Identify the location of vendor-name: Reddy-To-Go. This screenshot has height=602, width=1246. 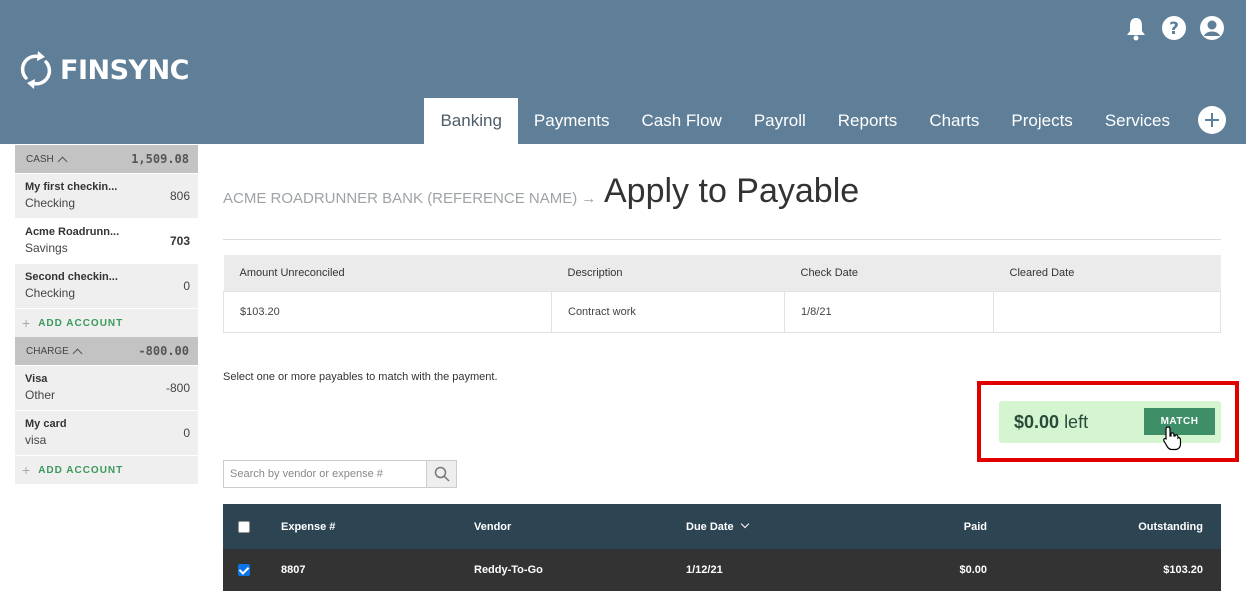
(508, 570).